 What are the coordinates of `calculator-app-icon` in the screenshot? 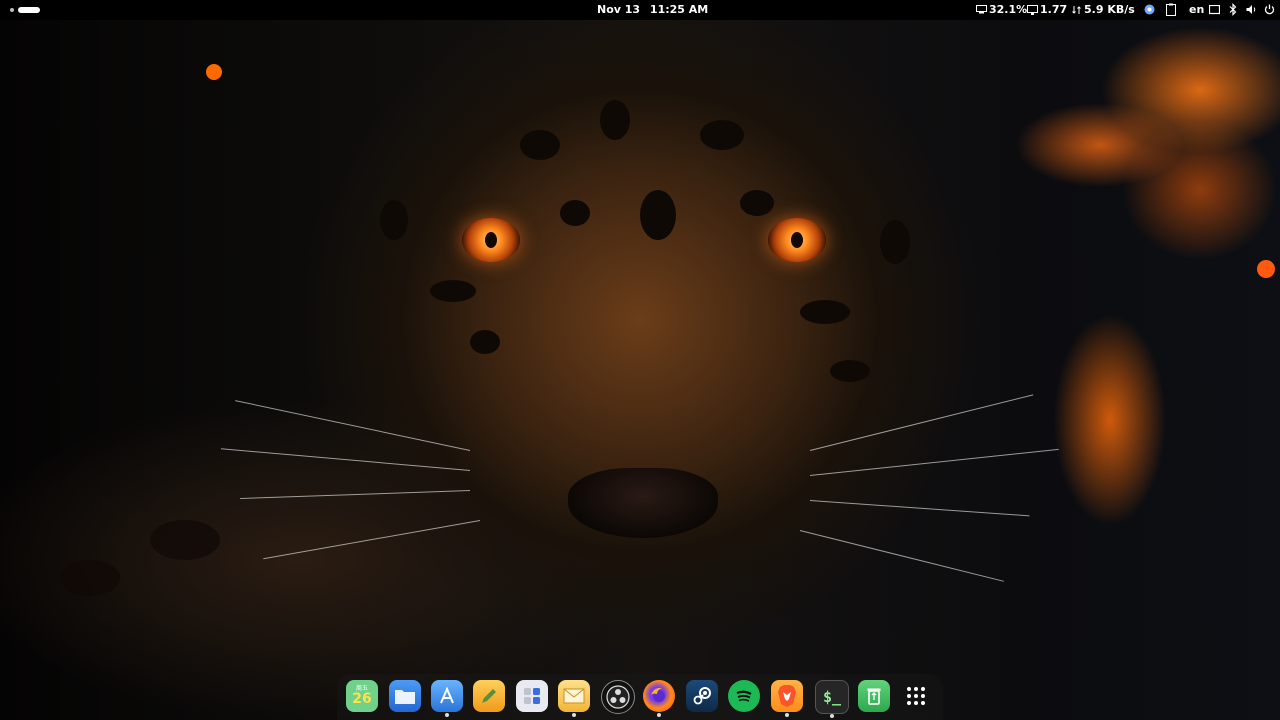 It's located at (532, 696).